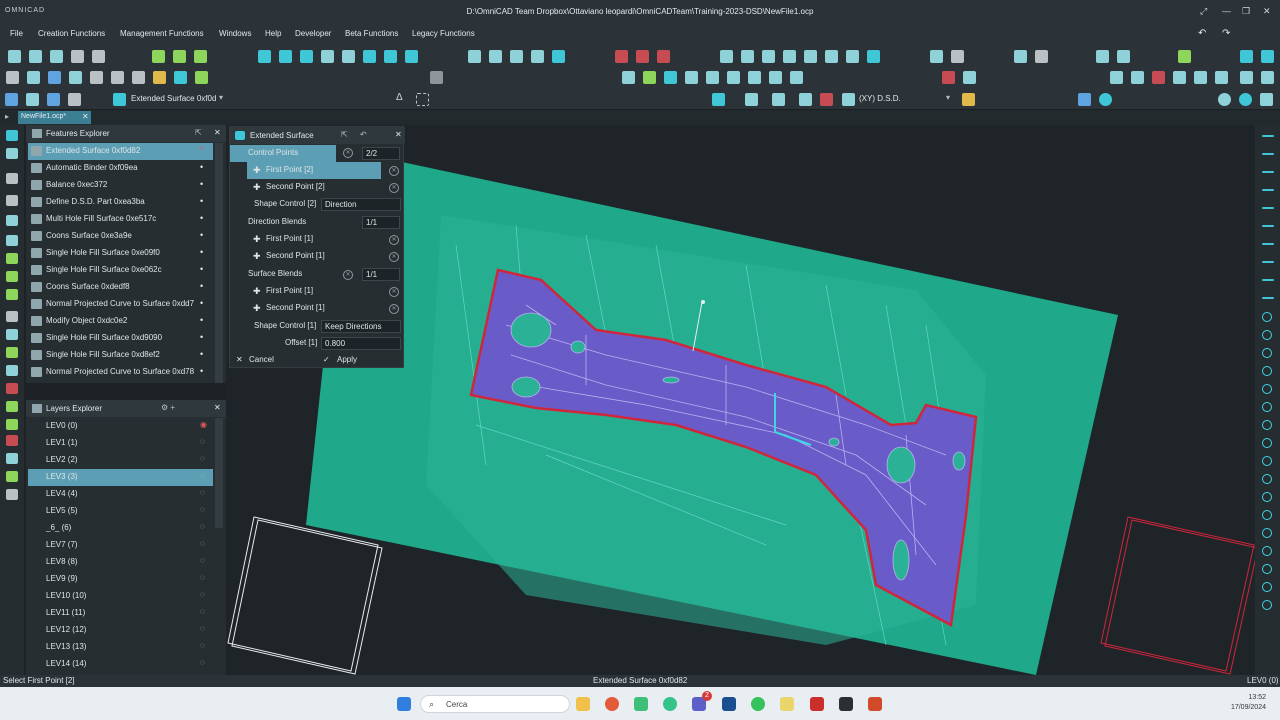 This screenshot has width=1280, height=720. Describe the element at coordinates (217, 132) in the screenshot. I see `close-panel-icon: ✕` at that location.